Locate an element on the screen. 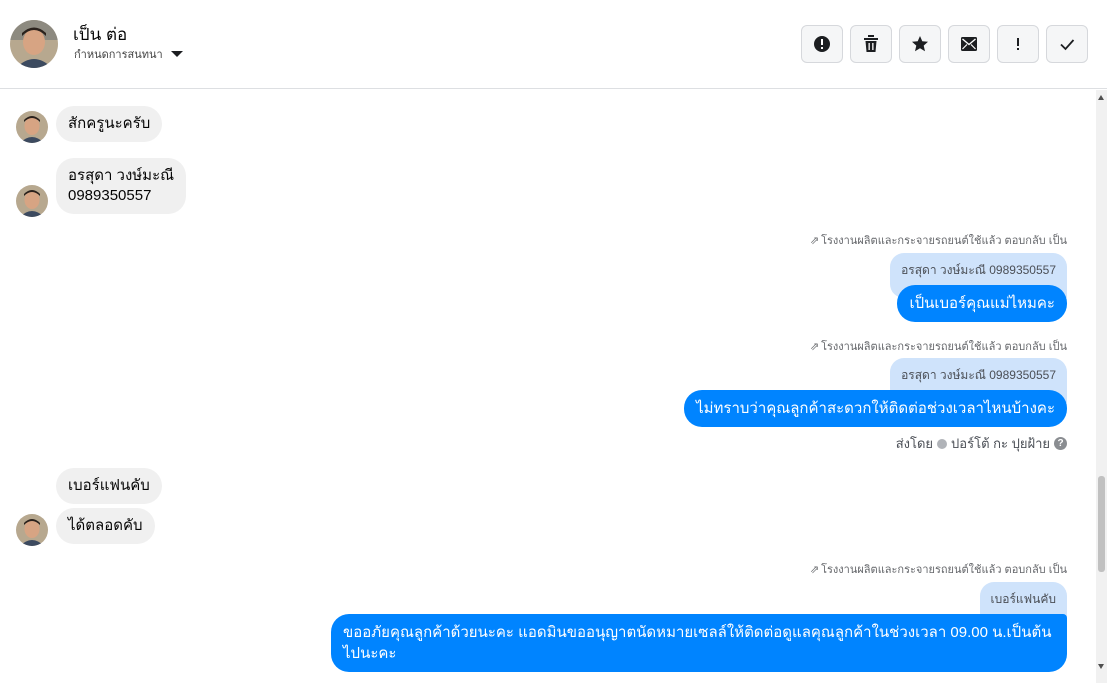 This screenshot has width=1107, height=683. sent-by-label: ส่งโดย is located at coordinates (914, 443).